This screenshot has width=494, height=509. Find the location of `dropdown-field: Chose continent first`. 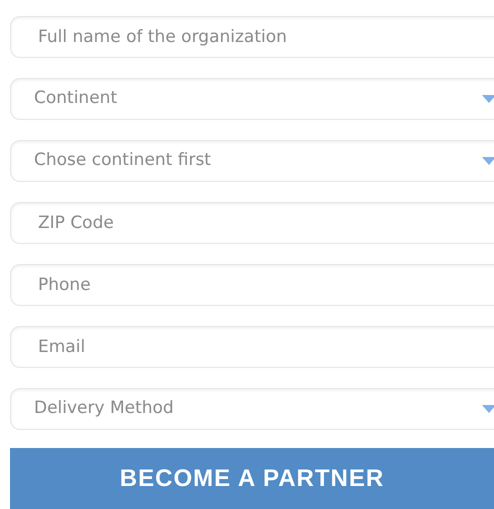

dropdown-field: Chose continent first is located at coordinates (252, 161).